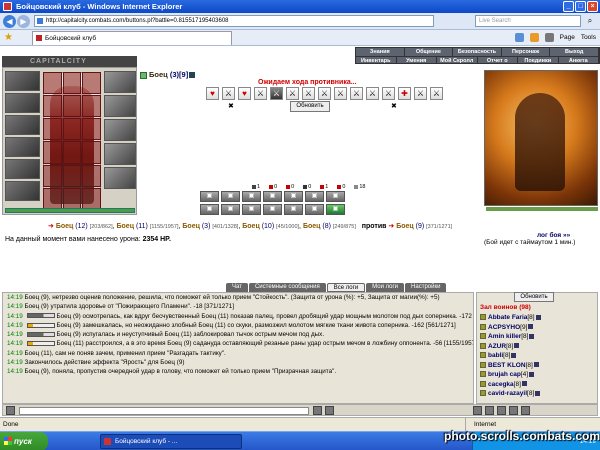 The height and width of the screenshot is (450, 600). I want to click on ring-slot, so click(120, 130).